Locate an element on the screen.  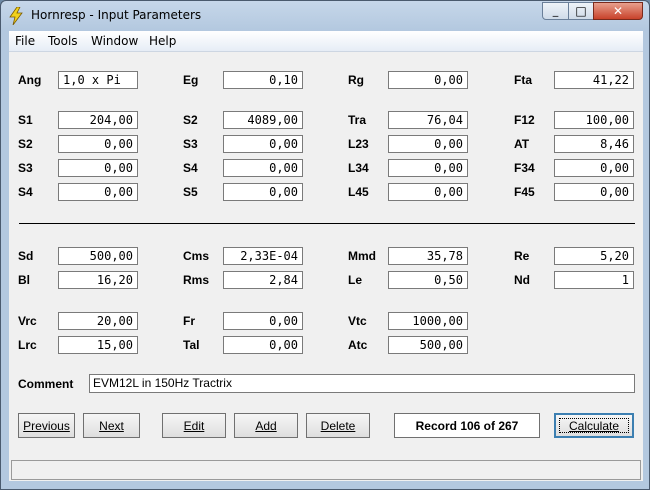
label-s4: S4 is located at coordinates (190, 168).